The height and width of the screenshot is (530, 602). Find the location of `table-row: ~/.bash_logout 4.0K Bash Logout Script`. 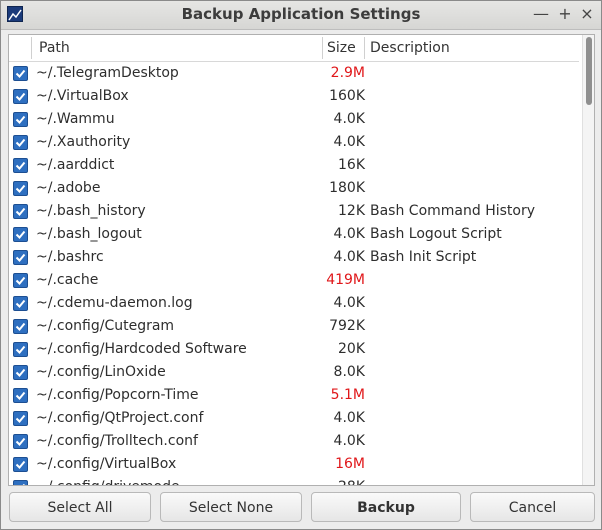

table-row: ~/.bash_logout 4.0K Bash Logout Script is located at coordinates (294, 234).